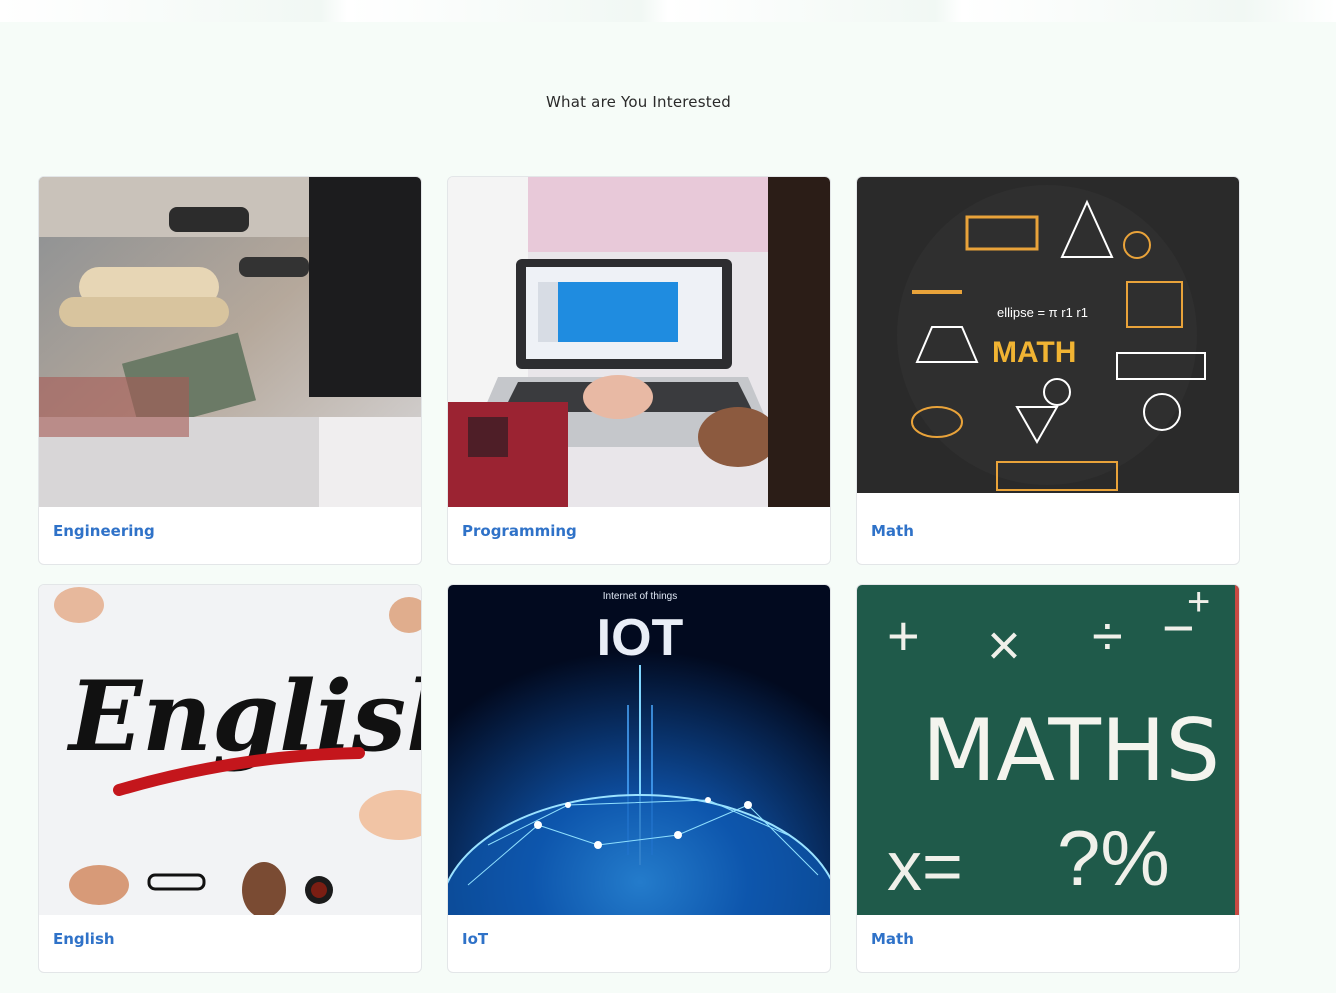  I want to click on category-image-english: English, so click(230, 750).